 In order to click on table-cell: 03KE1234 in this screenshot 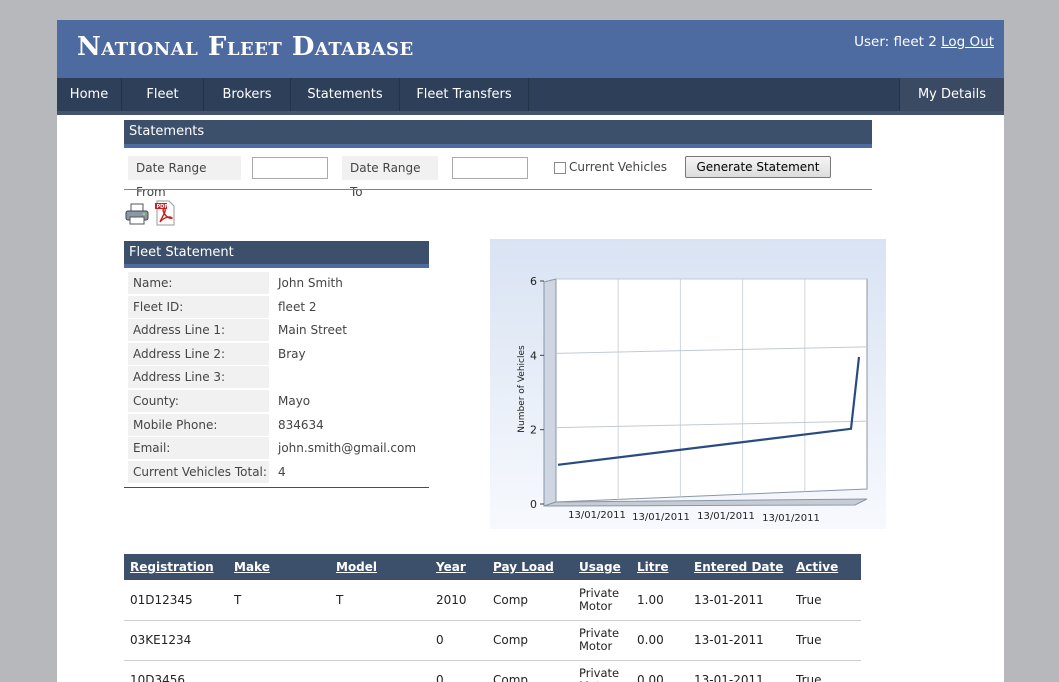, I will do `click(176, 640)`.